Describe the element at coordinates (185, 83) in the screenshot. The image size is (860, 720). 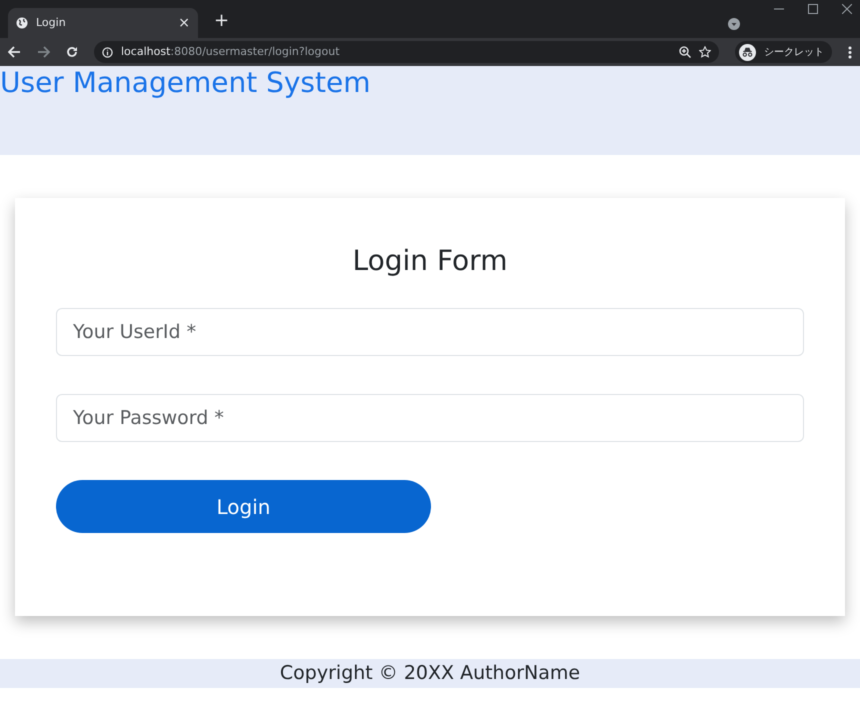
I see `app-title: User Management System` at that location.